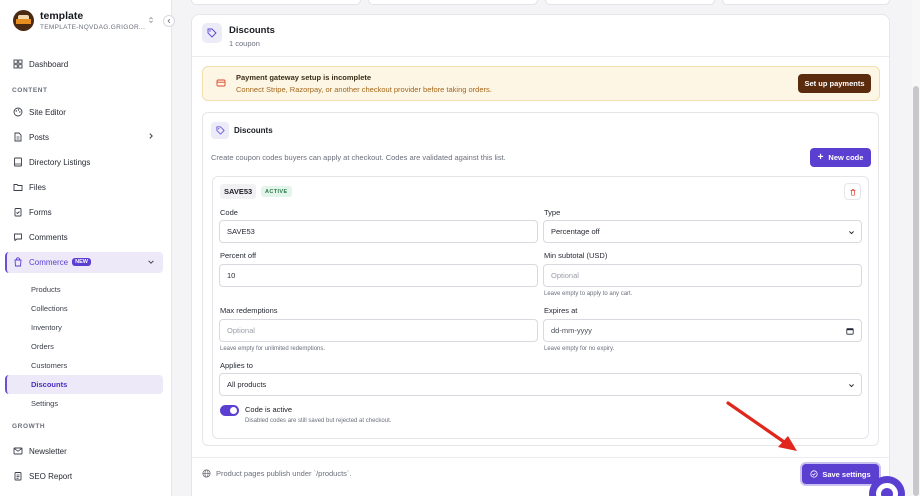 The height and width of the screenshot is (496, 920). I want to click on percent-off-input: 10, so click(378, 275).